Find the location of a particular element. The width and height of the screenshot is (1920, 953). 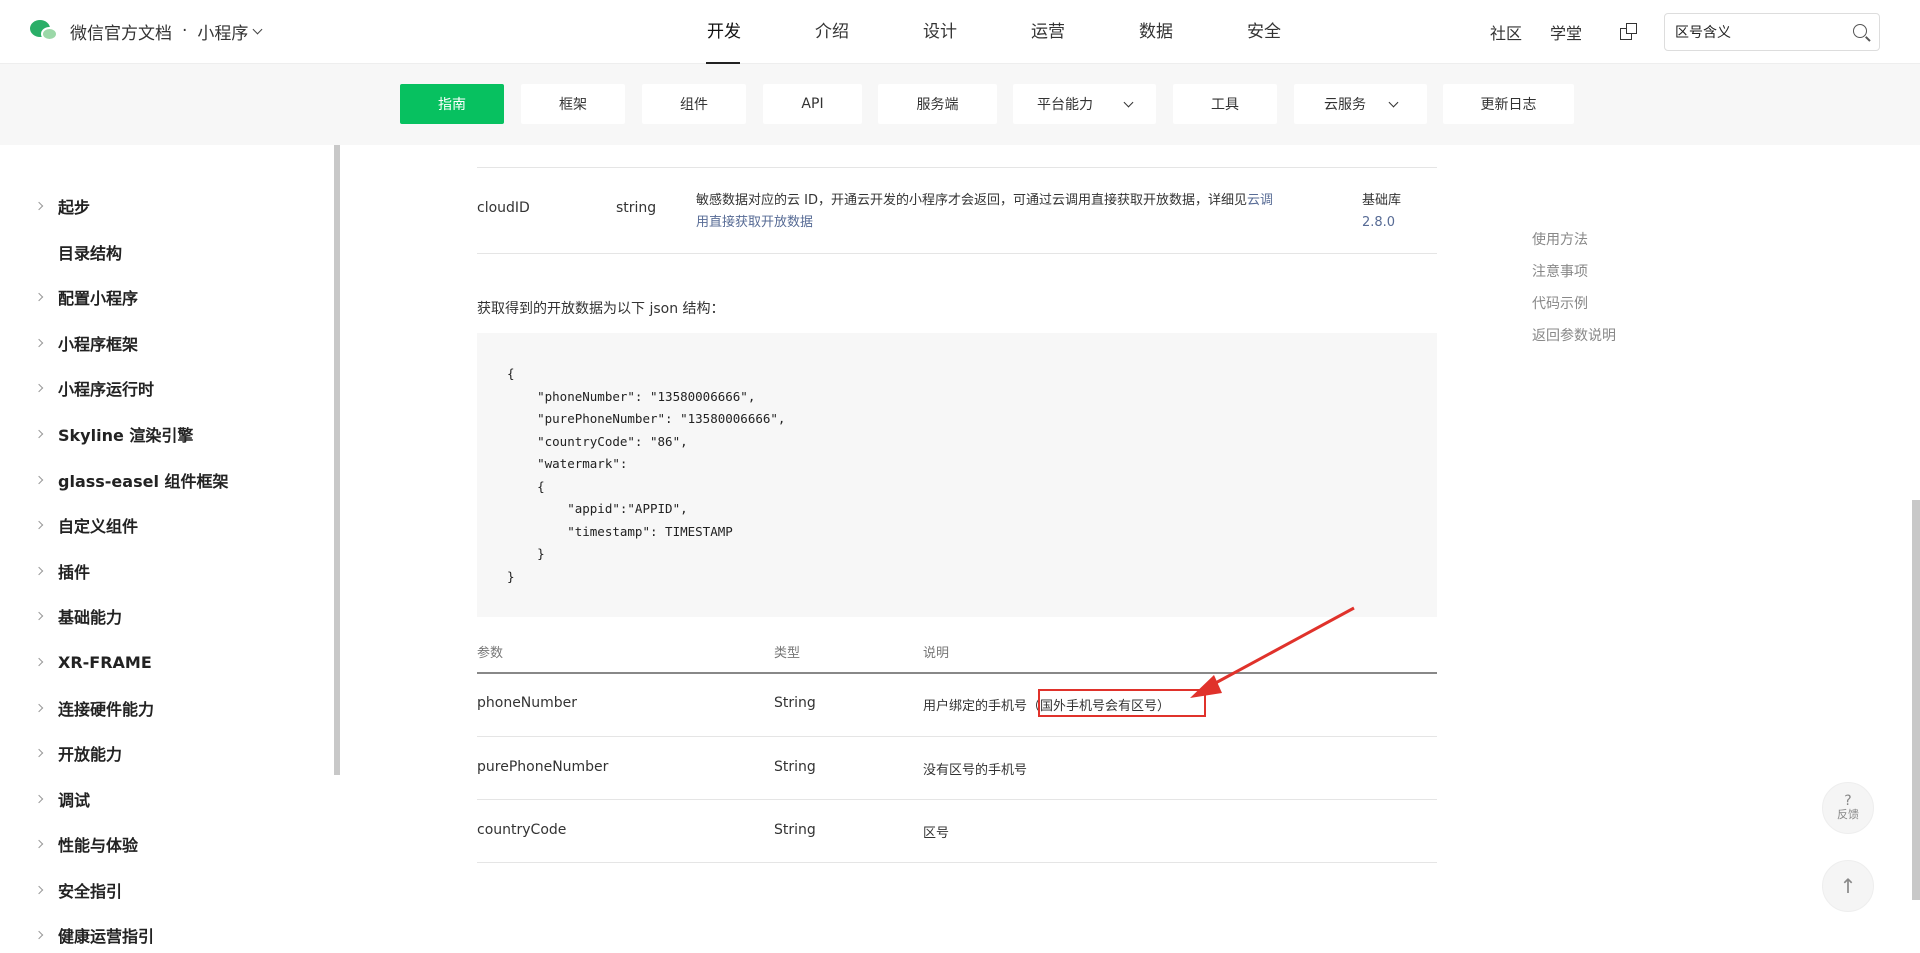

toc-item-return: 返回参数说明 is located at coordinates (1574, 340).